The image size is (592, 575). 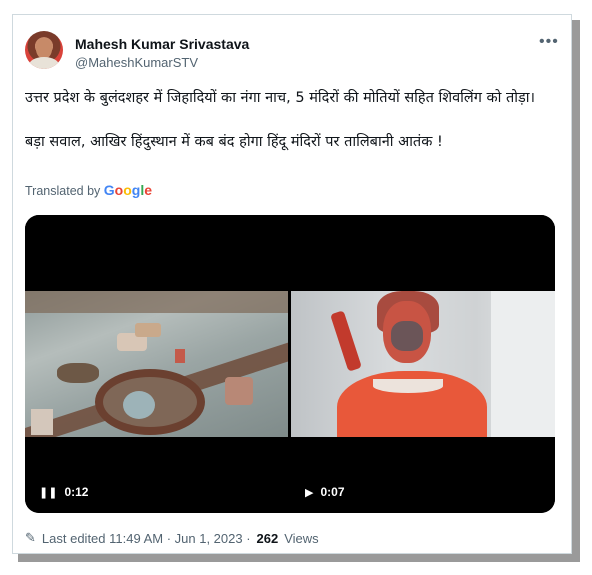 I want to click on more-horizontal-icon: •••, so click(x=549, y=42).